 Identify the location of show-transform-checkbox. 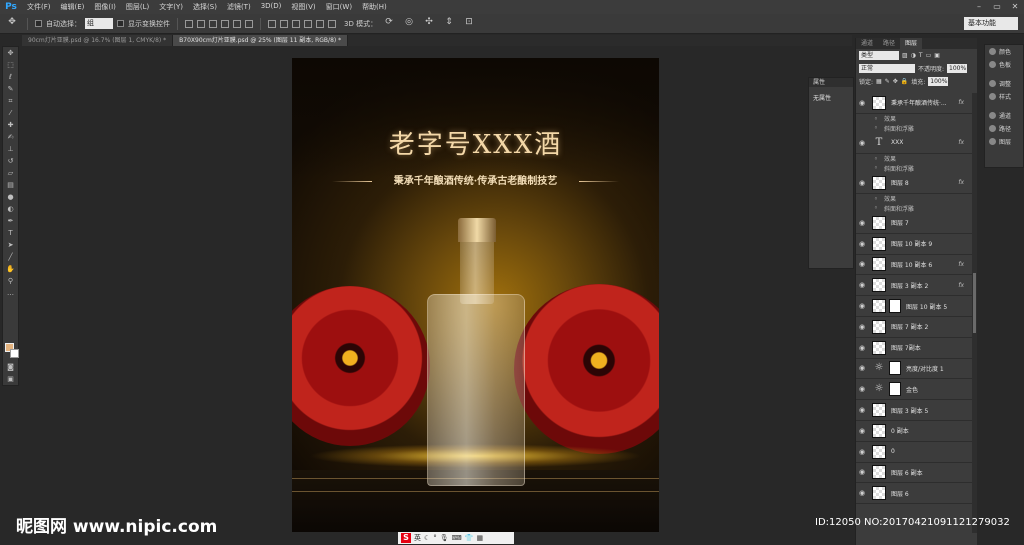
(120, 23).